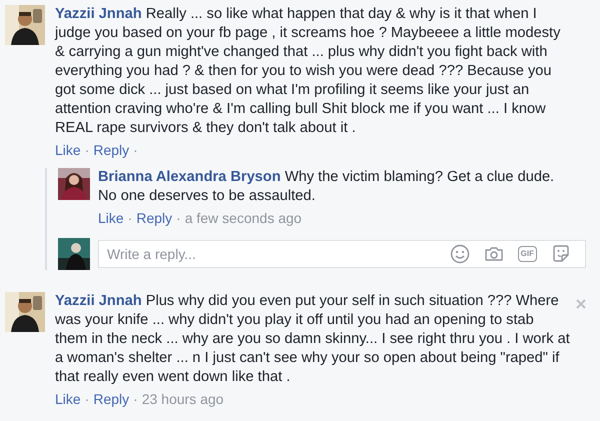 This screenshot has width=600, height=421. I want to click on smiley-icon, so click(460, 254).